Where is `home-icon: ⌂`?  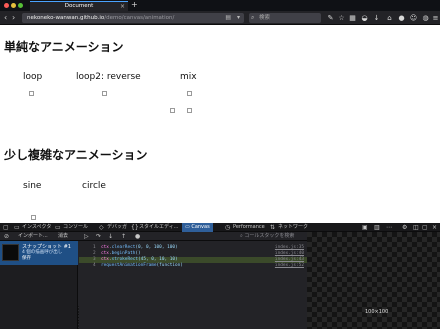
home-icon: ⌂ is located at coordinates (389, 18).